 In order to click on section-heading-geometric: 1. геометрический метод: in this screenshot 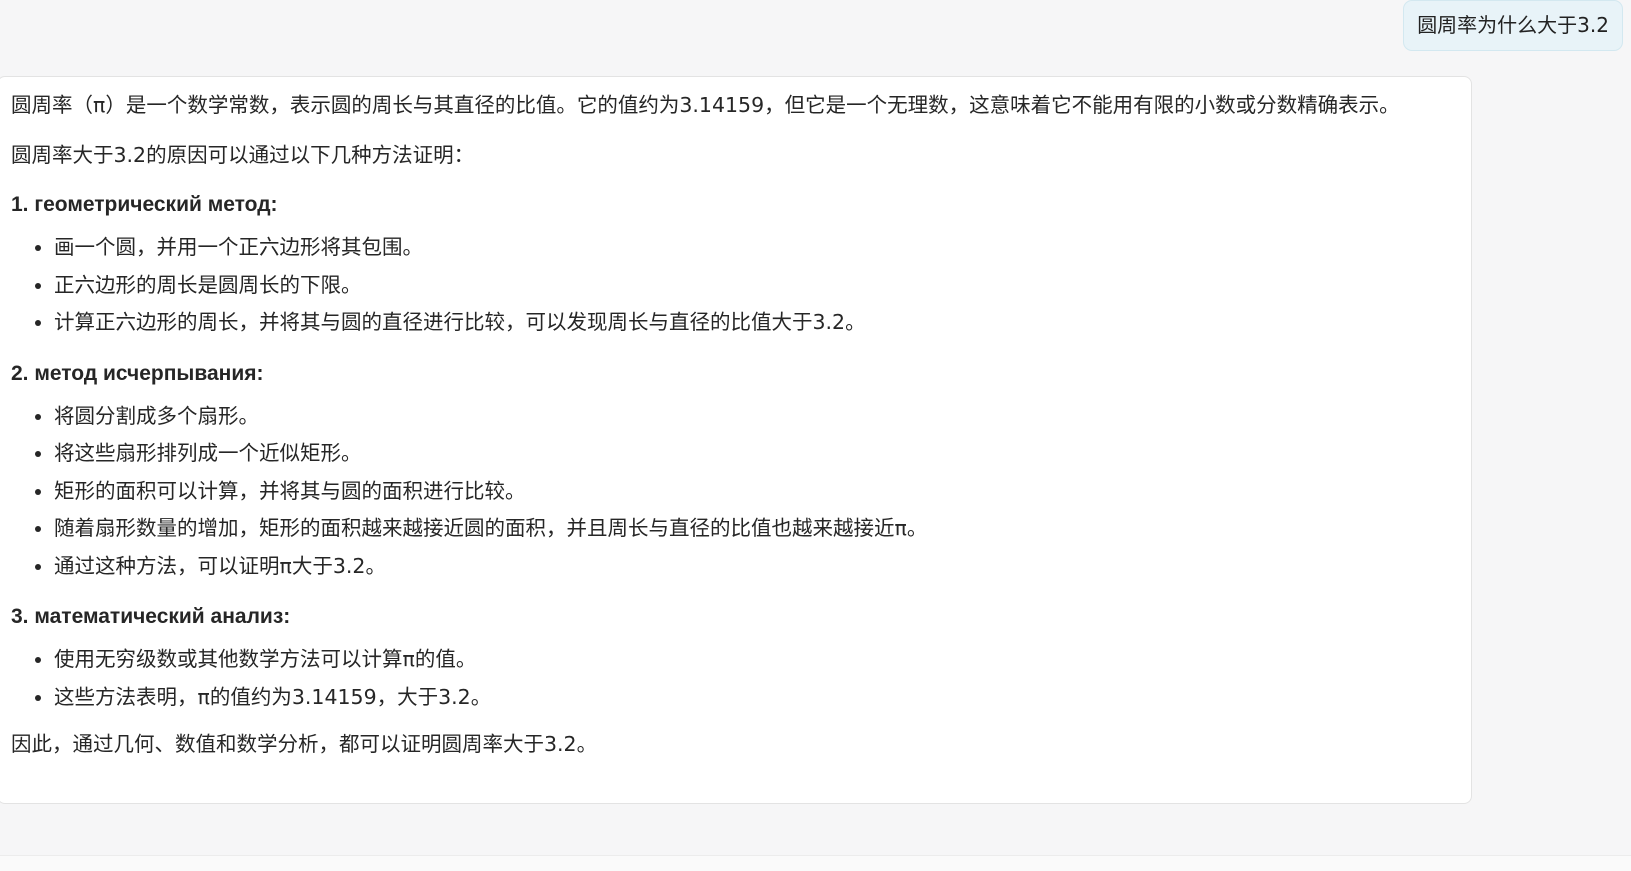, I will do `click(144, 204)`.